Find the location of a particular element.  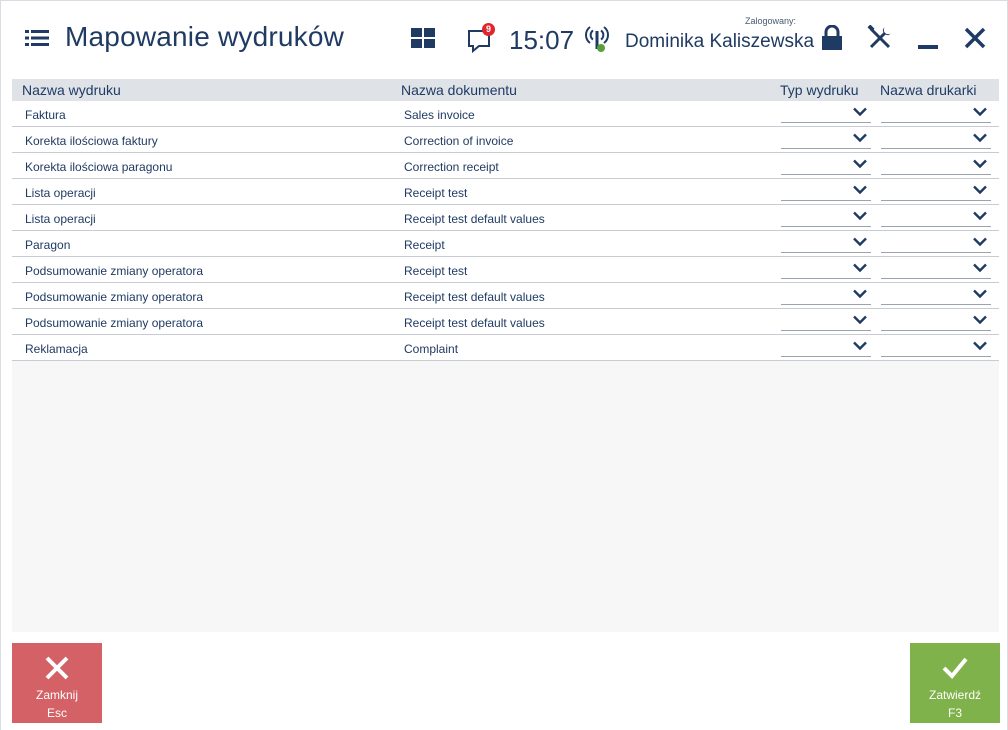

print-name-cell: Faktura is located at coordinates (45, 115).